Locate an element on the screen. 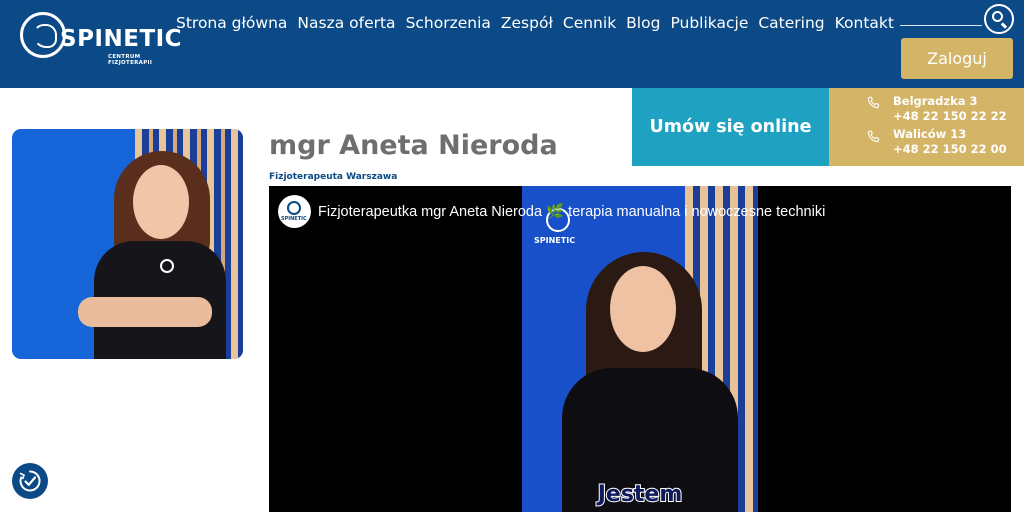 Image resolution: width=1024 pixels, height=512 pixels. video-frame: SPINETIC Jestem is located at coordinates (640, 349).